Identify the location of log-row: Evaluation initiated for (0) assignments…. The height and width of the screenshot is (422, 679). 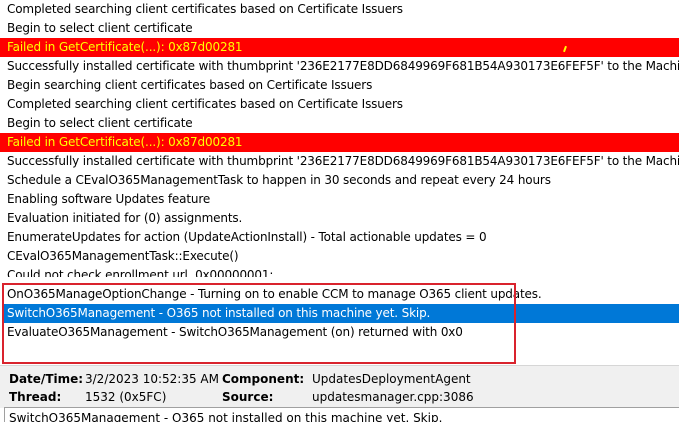
(339, 218).